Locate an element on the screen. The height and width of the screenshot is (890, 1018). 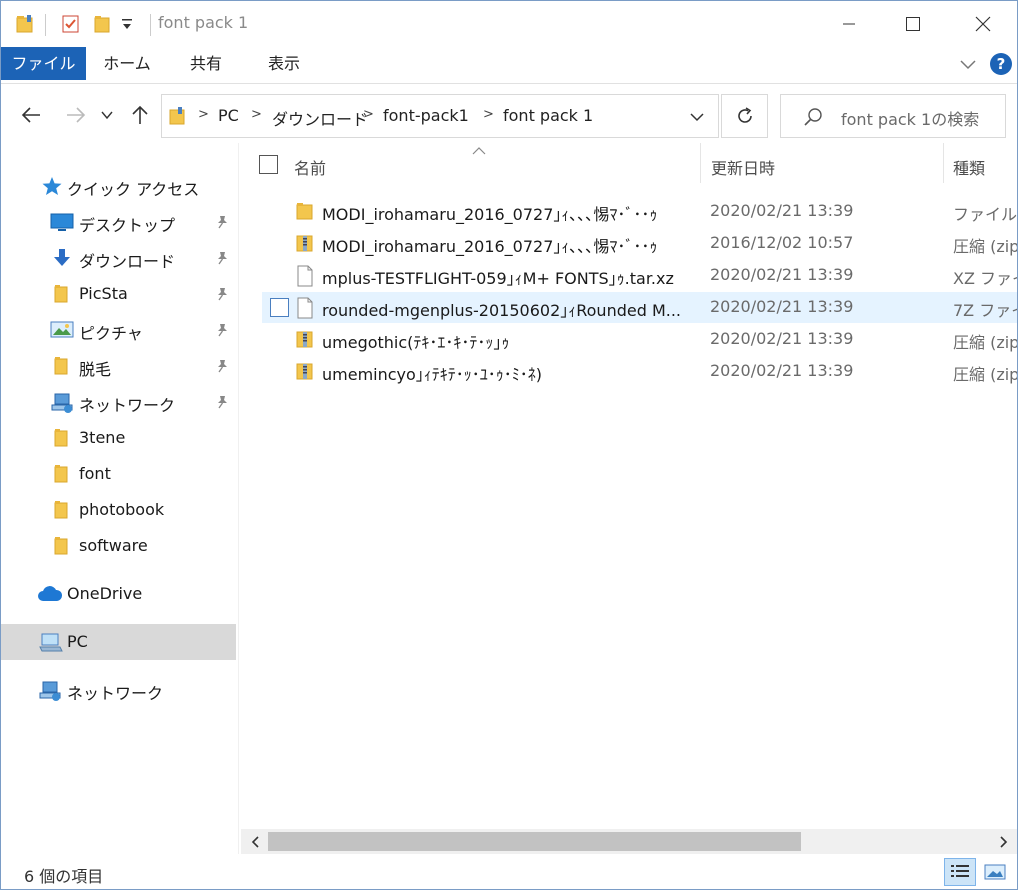
address-bar: > PC > ダウンロード > font-pack1 > font pack 1 is located at coordinates (440, 116).